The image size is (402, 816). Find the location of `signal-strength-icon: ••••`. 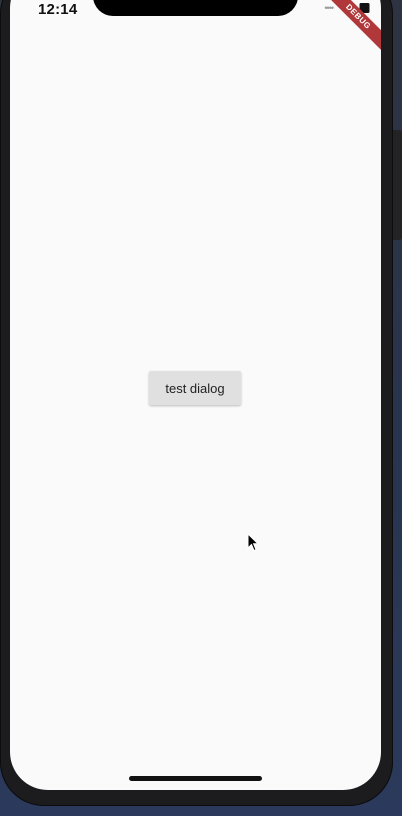

signal-strength-icon: •••• is located at coordinates (329, 8).